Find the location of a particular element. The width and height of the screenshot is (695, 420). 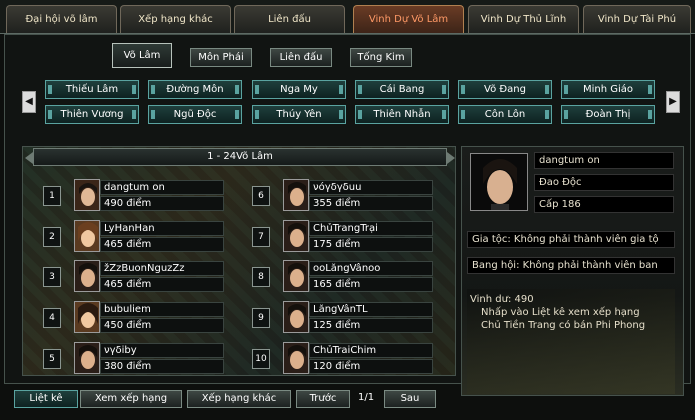

rank-number: 6 is located at coordinates (261, 196).